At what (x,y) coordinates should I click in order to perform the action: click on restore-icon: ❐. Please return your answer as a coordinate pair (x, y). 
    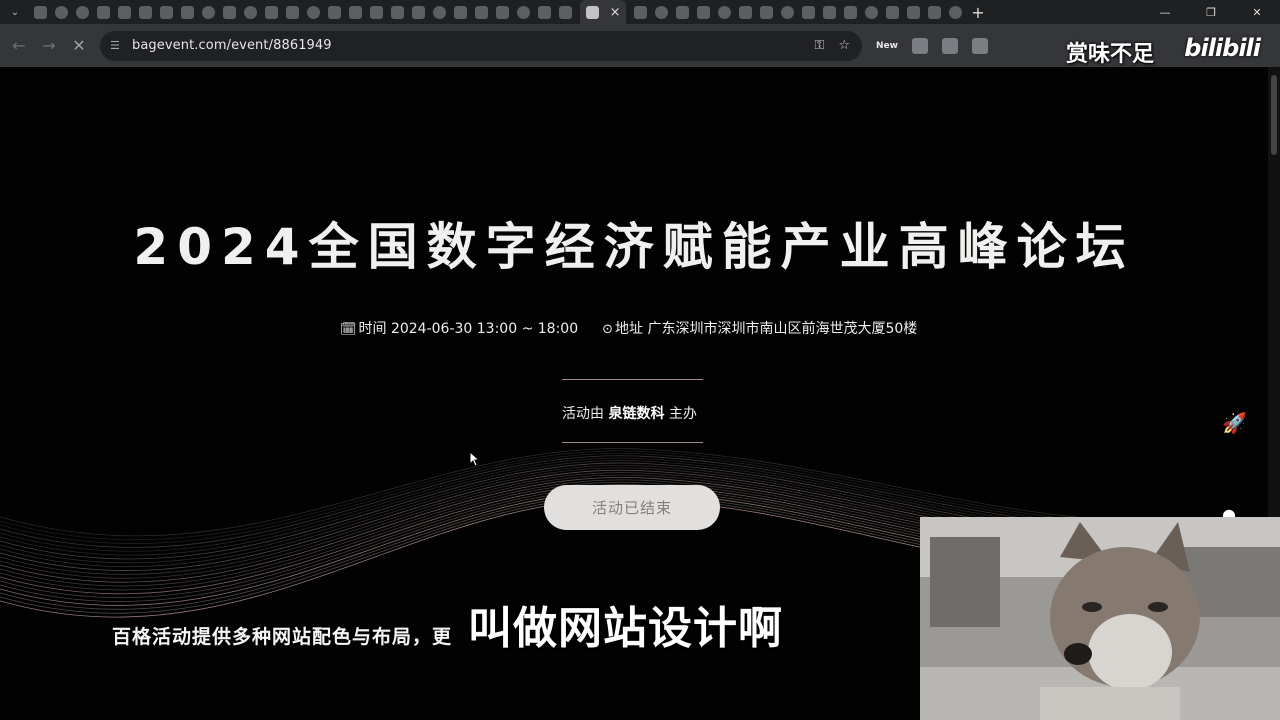
    Looking at the image, I should click on (1211, 12).